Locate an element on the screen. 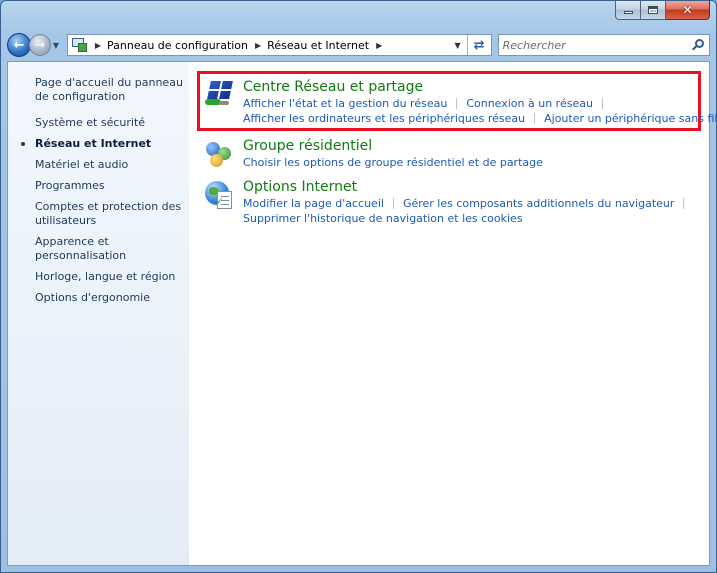 Image resolution: width=717 pixels, height=573 pixels. refresh-button: ⇄ is located at coordinates (478, 45).